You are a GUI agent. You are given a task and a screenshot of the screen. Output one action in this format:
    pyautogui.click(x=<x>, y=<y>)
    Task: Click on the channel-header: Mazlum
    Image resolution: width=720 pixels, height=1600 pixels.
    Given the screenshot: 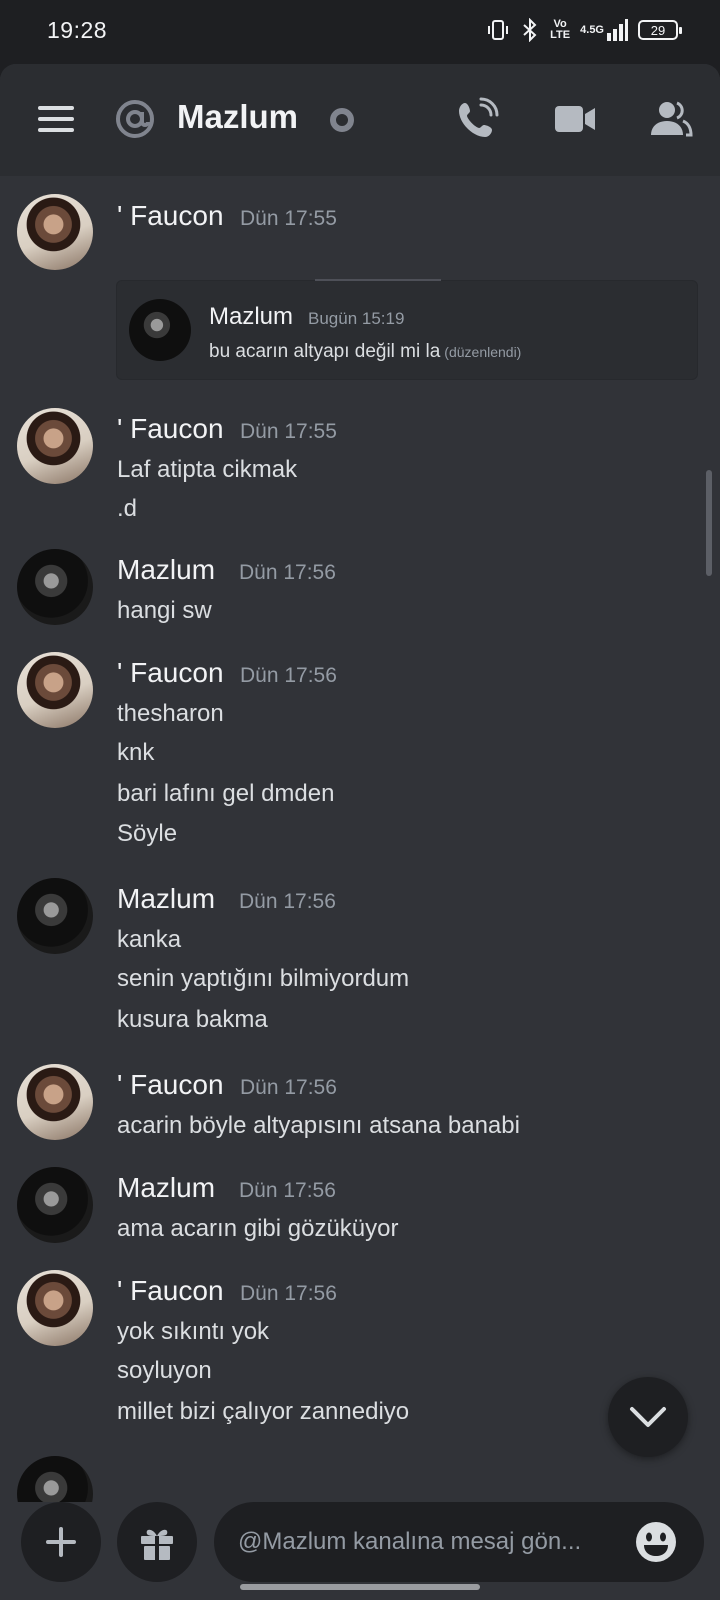 What is the action you would take?
    pyautogui.click(x=360, y=120)
    